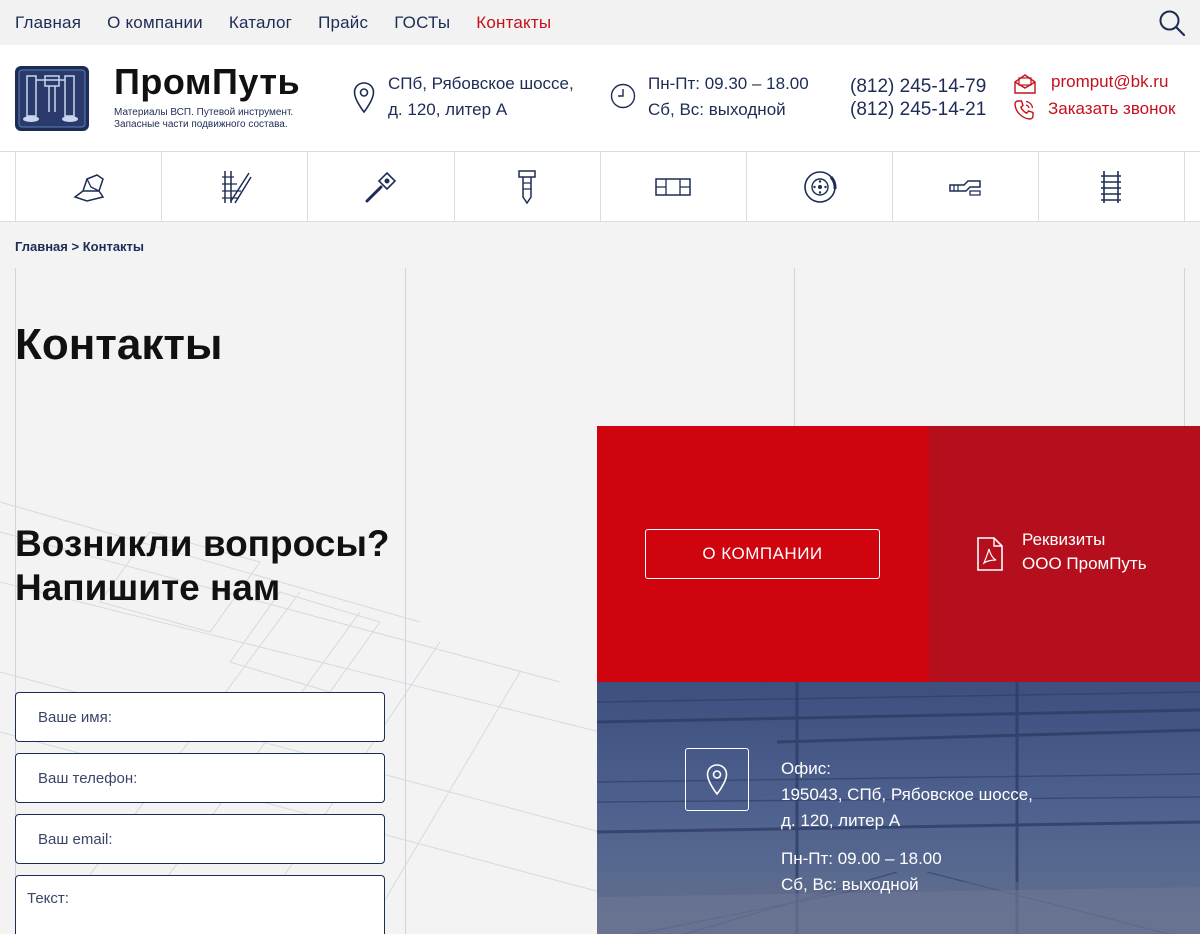  I want to click on phone-link: (812) 245-14-21, so click(918, 109).